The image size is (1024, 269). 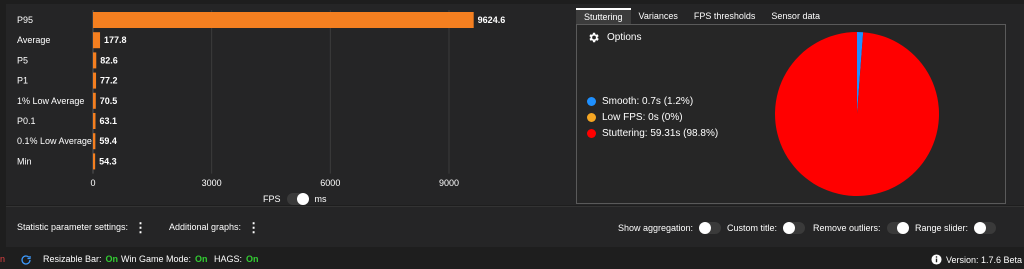 I want to click on tab-sensor-data: Sensor data, so click(x=795, y=16).